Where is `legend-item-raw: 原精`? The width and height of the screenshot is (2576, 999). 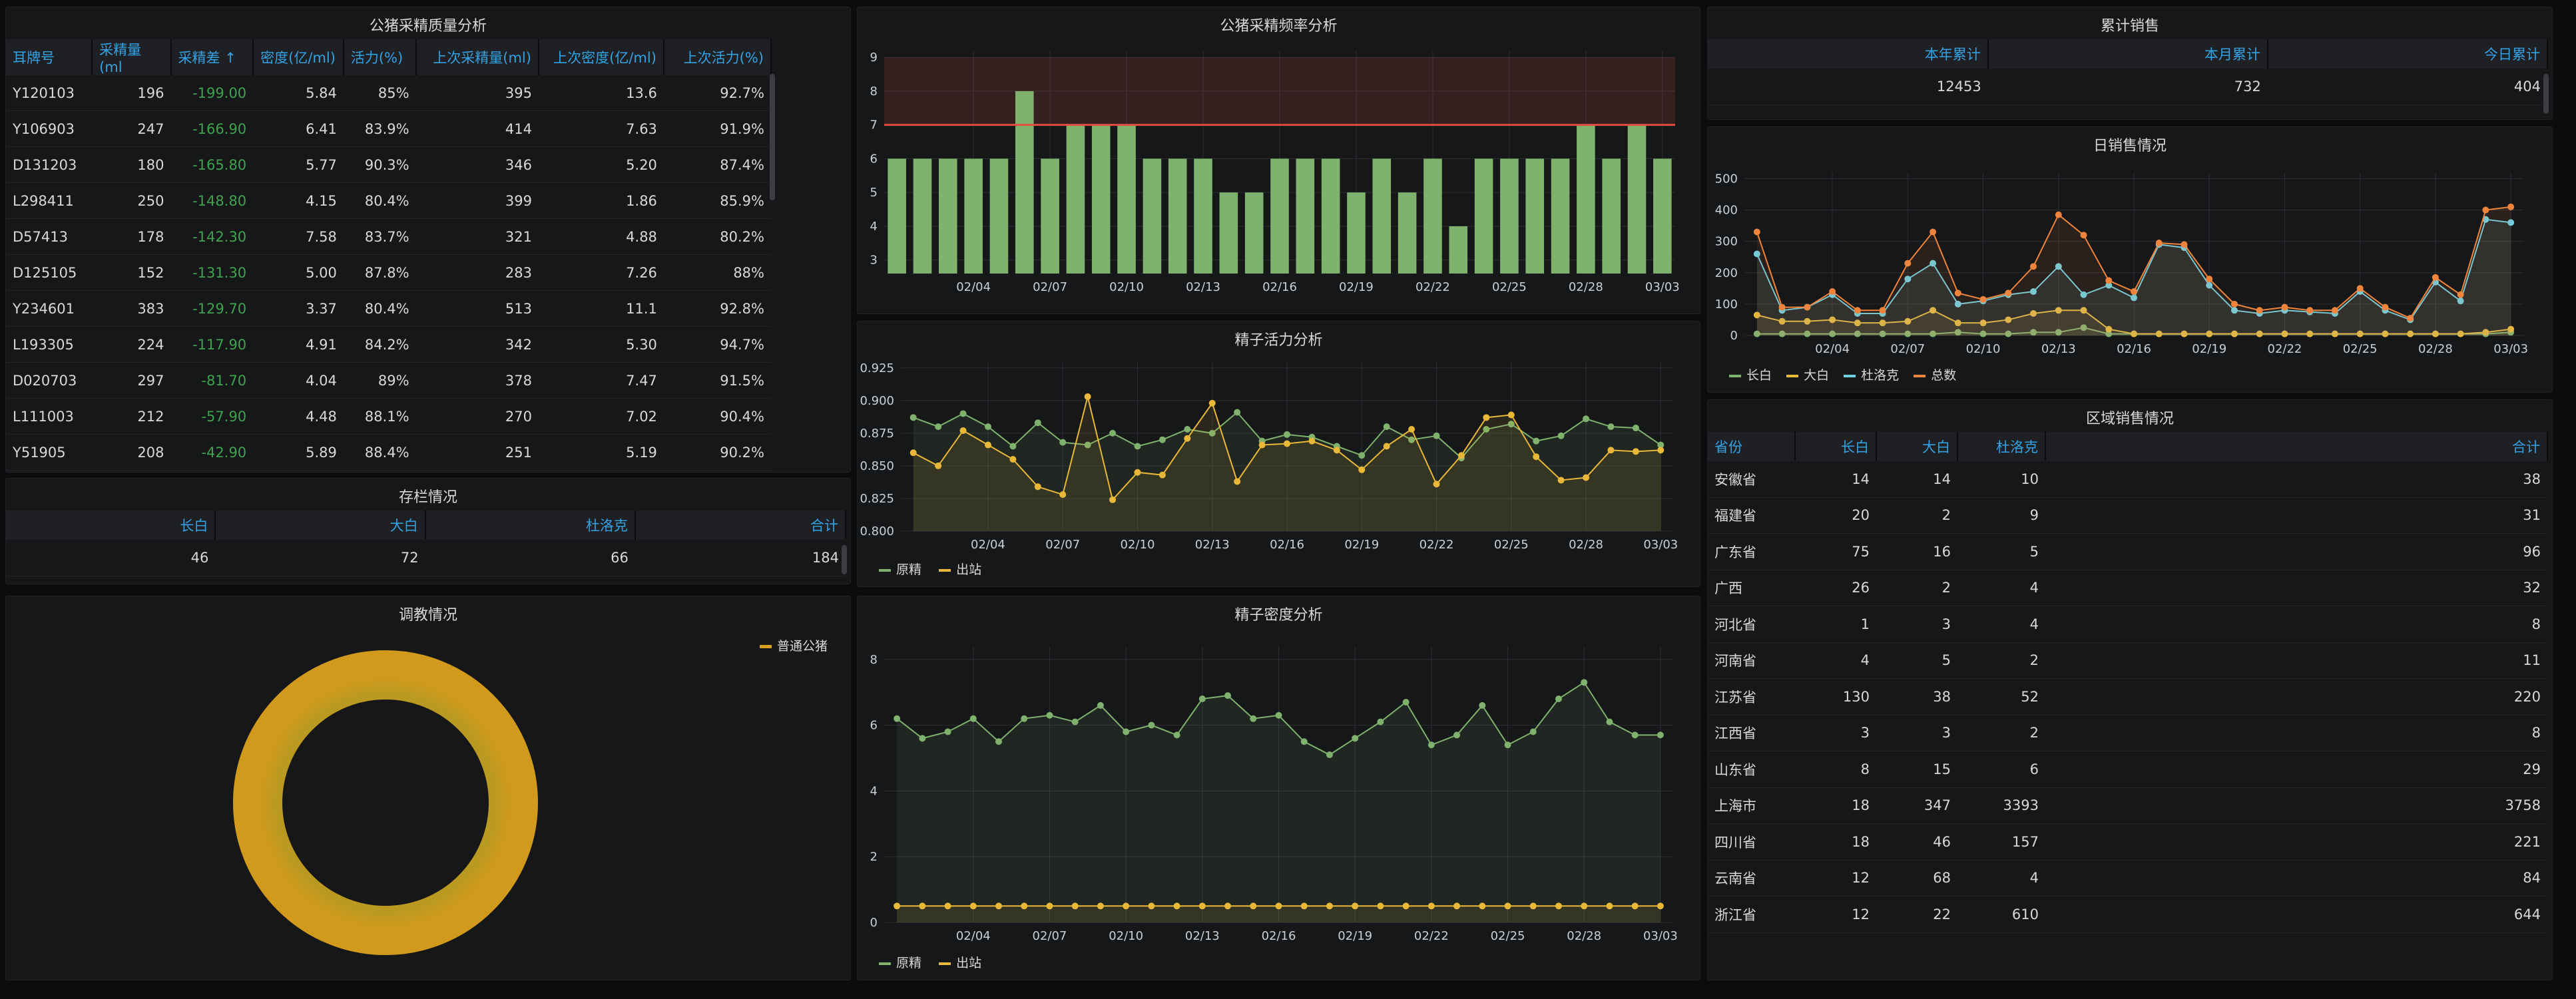 legend-item-raw: 原精 is located at coordinates (900, 569).